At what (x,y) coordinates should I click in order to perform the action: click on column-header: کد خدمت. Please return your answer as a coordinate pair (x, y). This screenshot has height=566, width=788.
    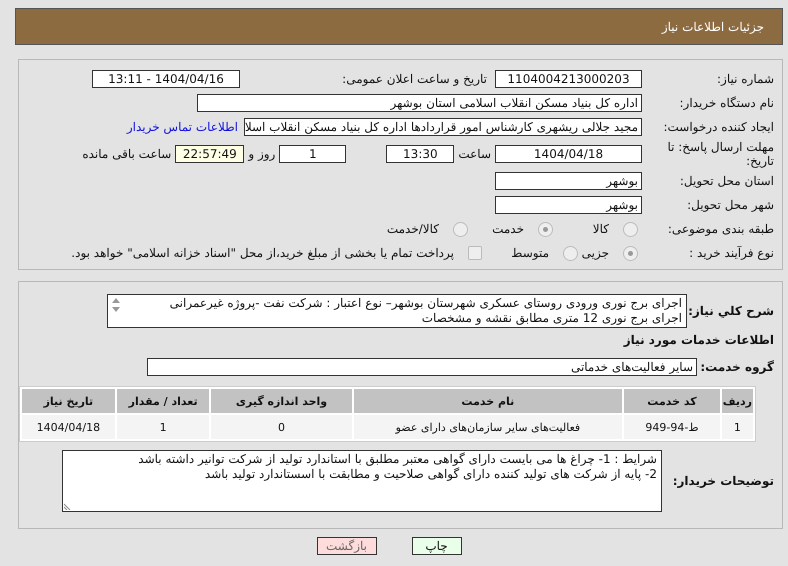
    Looking at the image, I should click on (672, 401).